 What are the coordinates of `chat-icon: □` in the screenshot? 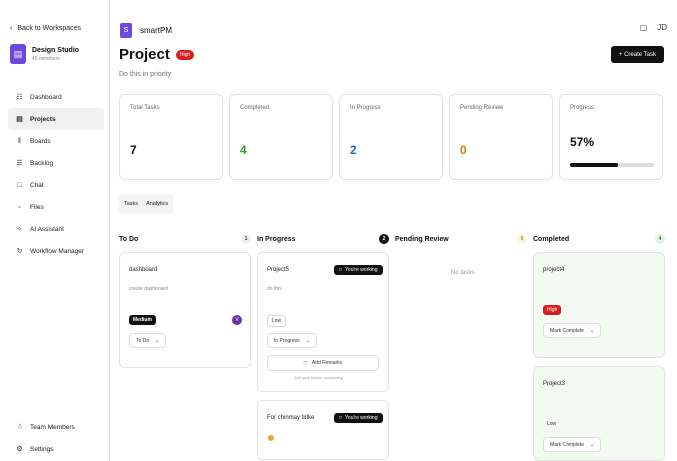 It's located at (19, 185).